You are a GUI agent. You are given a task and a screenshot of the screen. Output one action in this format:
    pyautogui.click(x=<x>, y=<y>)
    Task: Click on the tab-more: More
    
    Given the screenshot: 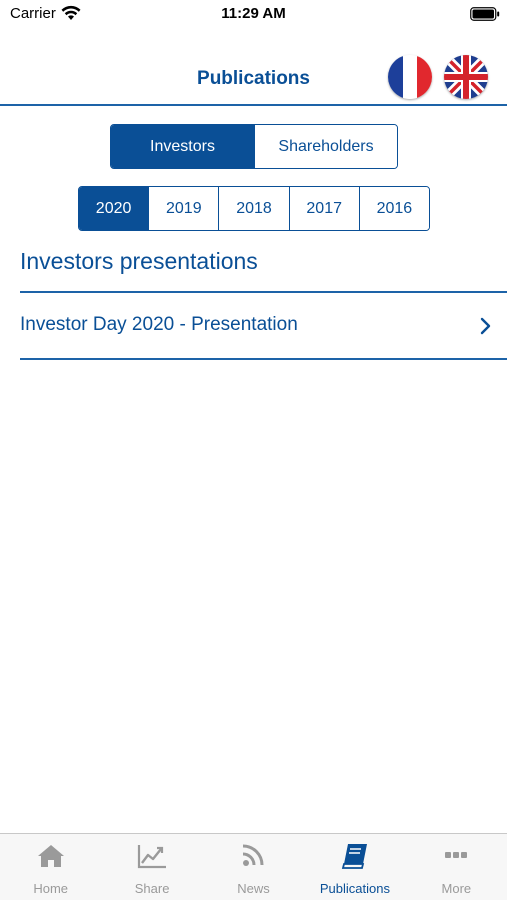 What is the action you would take?
    pyautogui.click(x=456, y=867)
    